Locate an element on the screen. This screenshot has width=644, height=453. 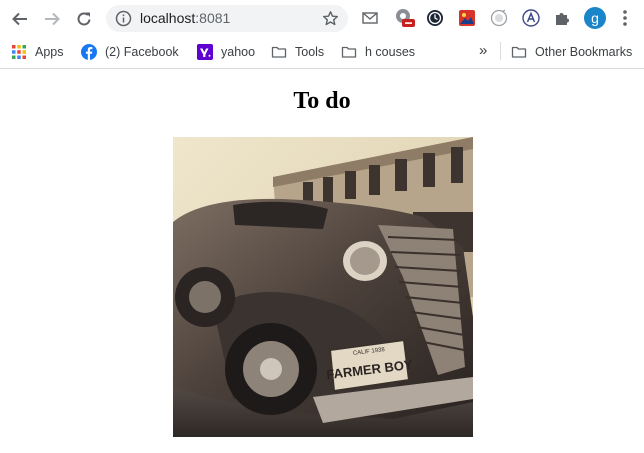
menu-kebab-icon is located at coordinates (625, 18).